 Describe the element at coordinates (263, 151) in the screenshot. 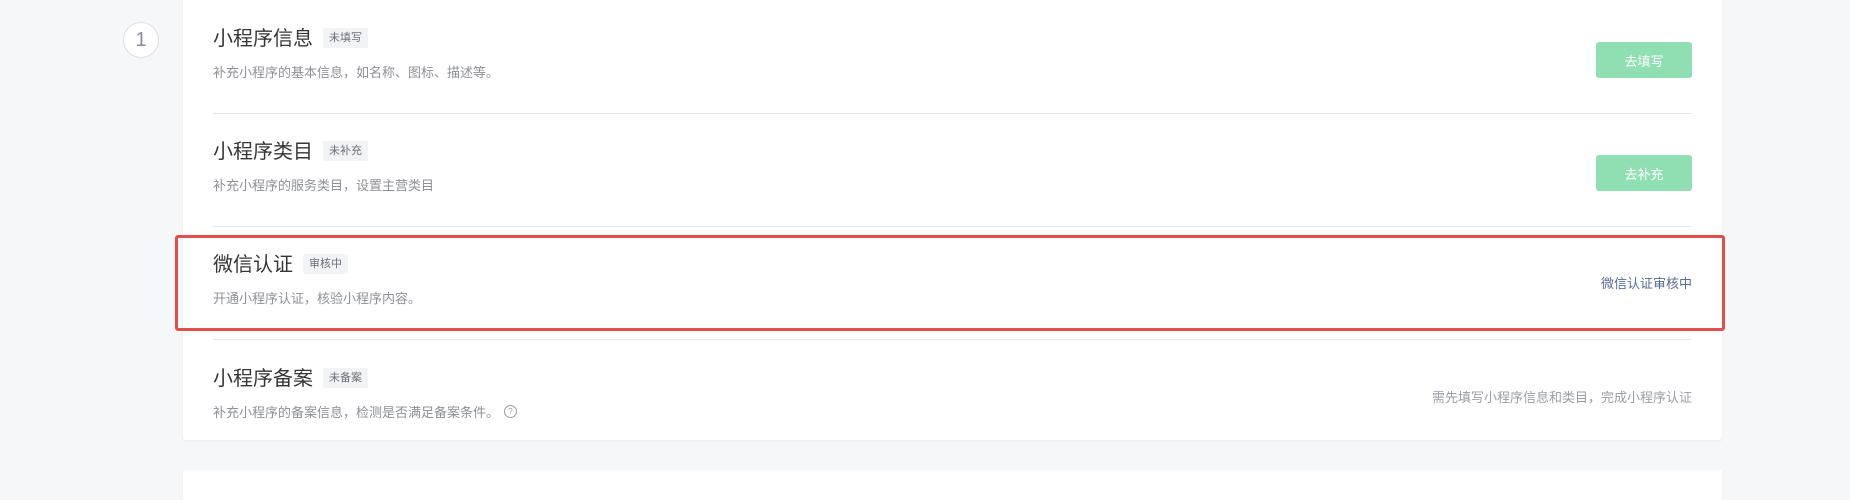

I see `step-title: 小程序类目` at that location.